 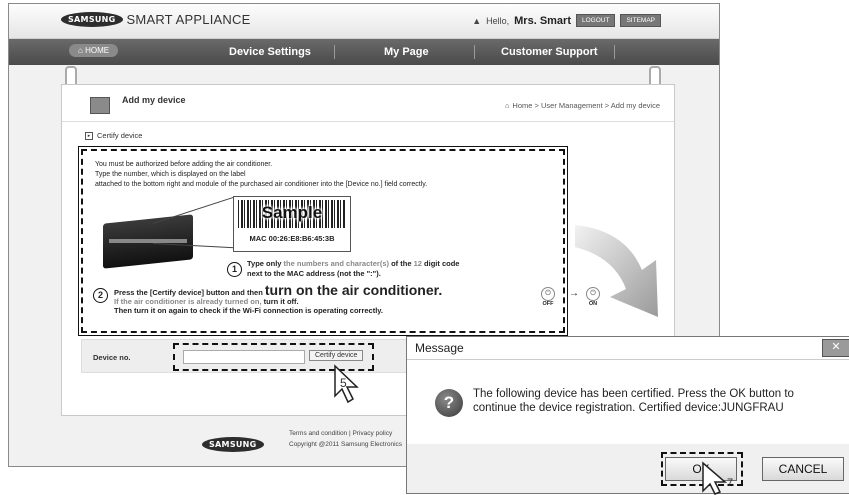 I want to click on cancel-button: CANCEL, so click(x=803, y=469).